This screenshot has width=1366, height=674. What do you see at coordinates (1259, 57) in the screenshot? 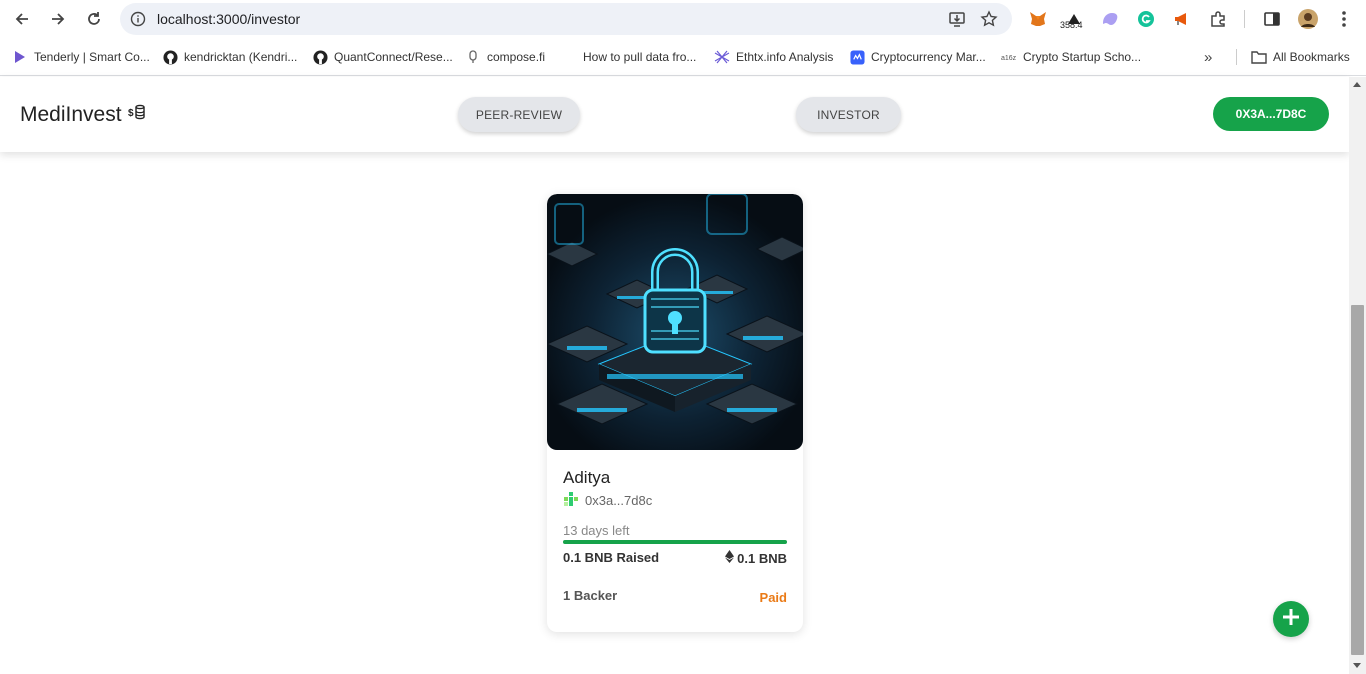
I see `folder-icon` at bounding box center [1259, 57].